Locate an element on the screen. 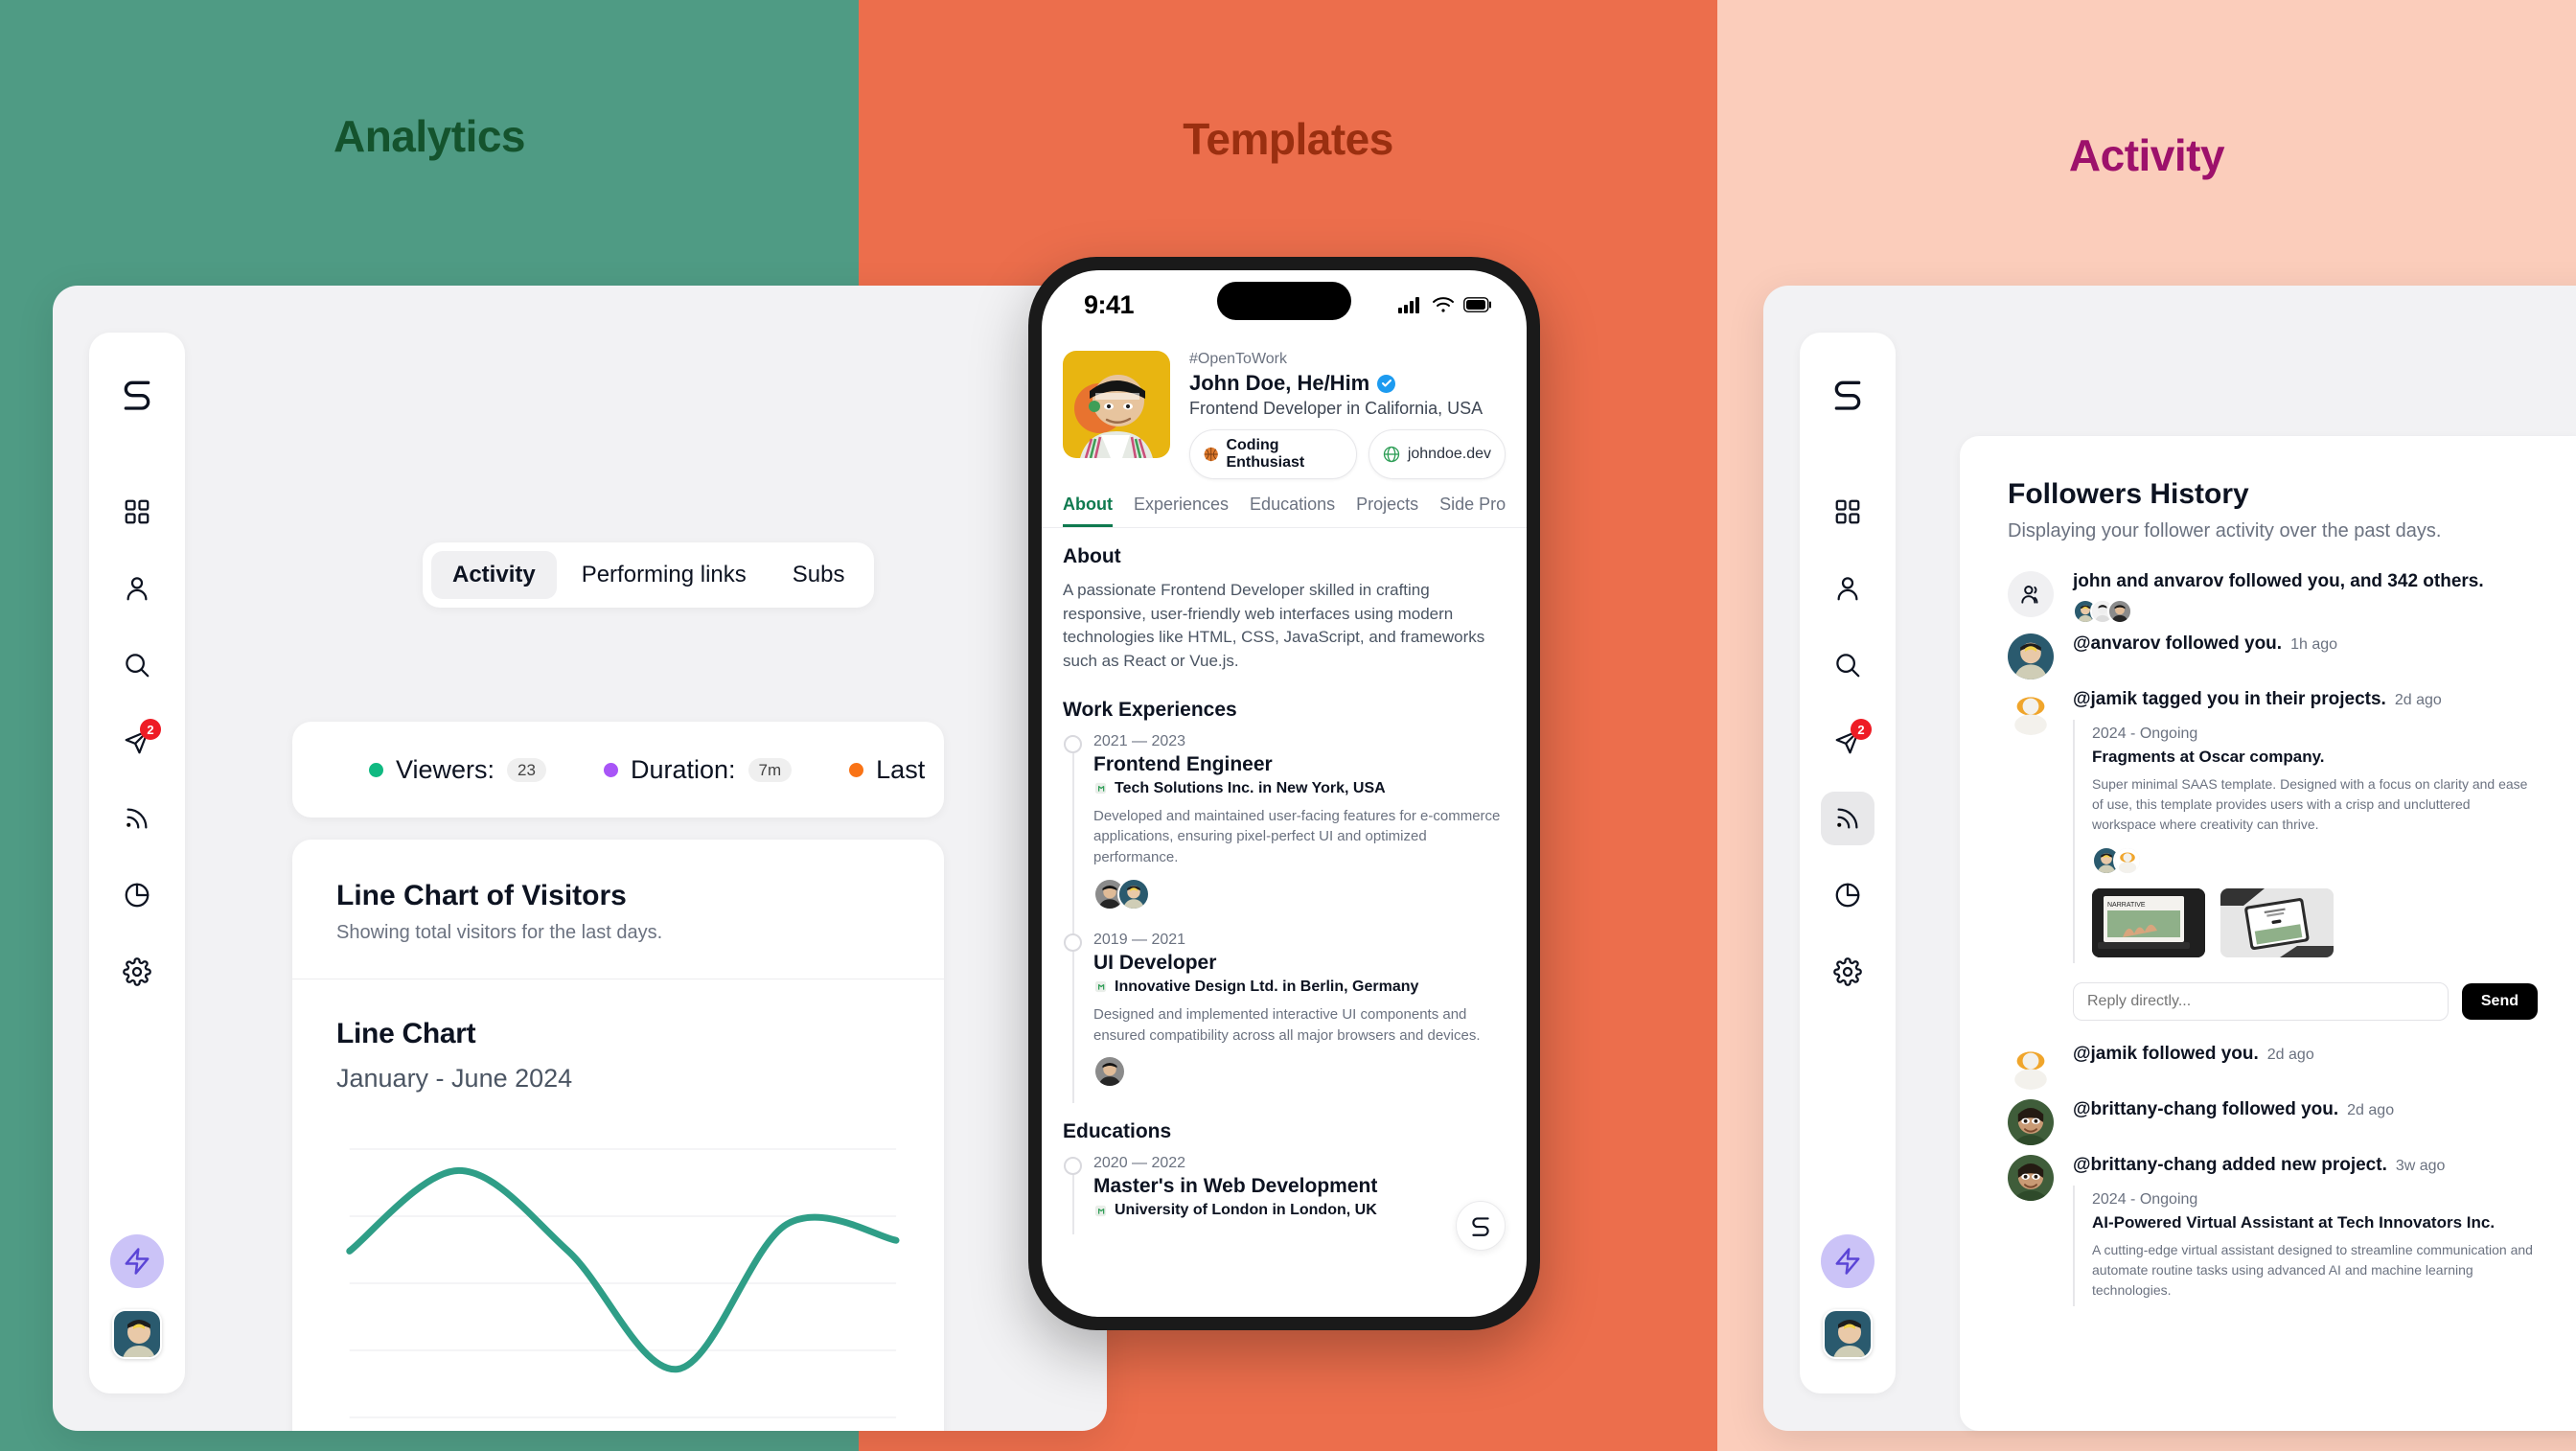 This screenshot has height=1451, width=2576. stat-viewers-value: 23 is located at coordinates (526, 769).